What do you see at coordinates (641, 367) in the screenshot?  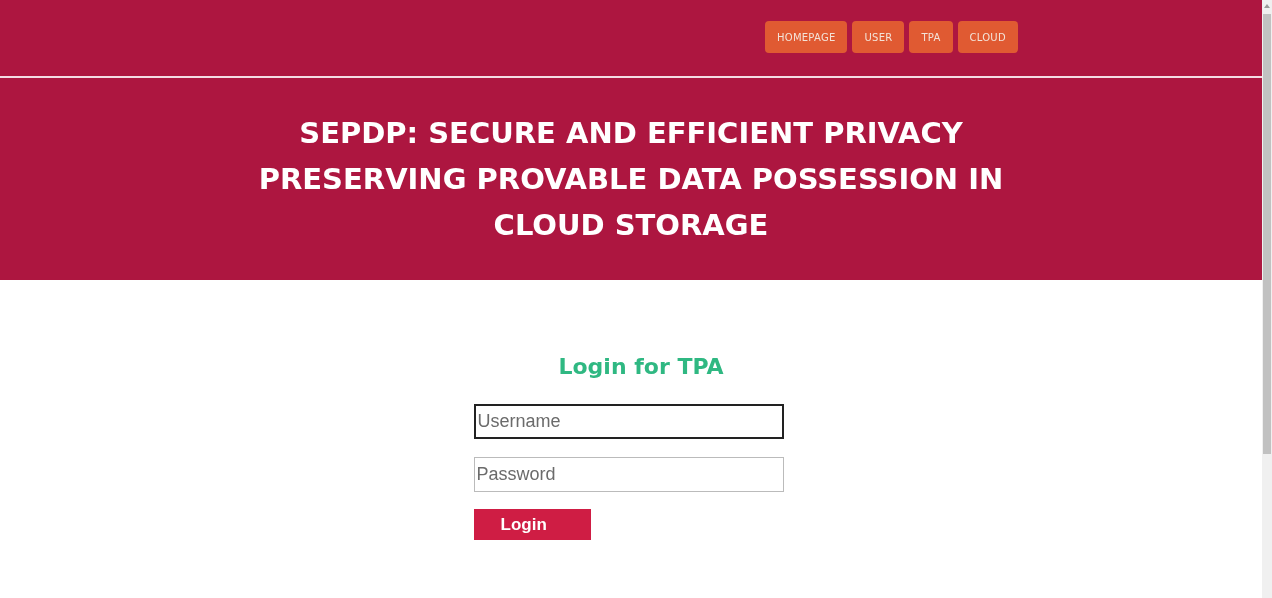 I see `login-heading: Login for TPA` at bounding box center [641, 367].